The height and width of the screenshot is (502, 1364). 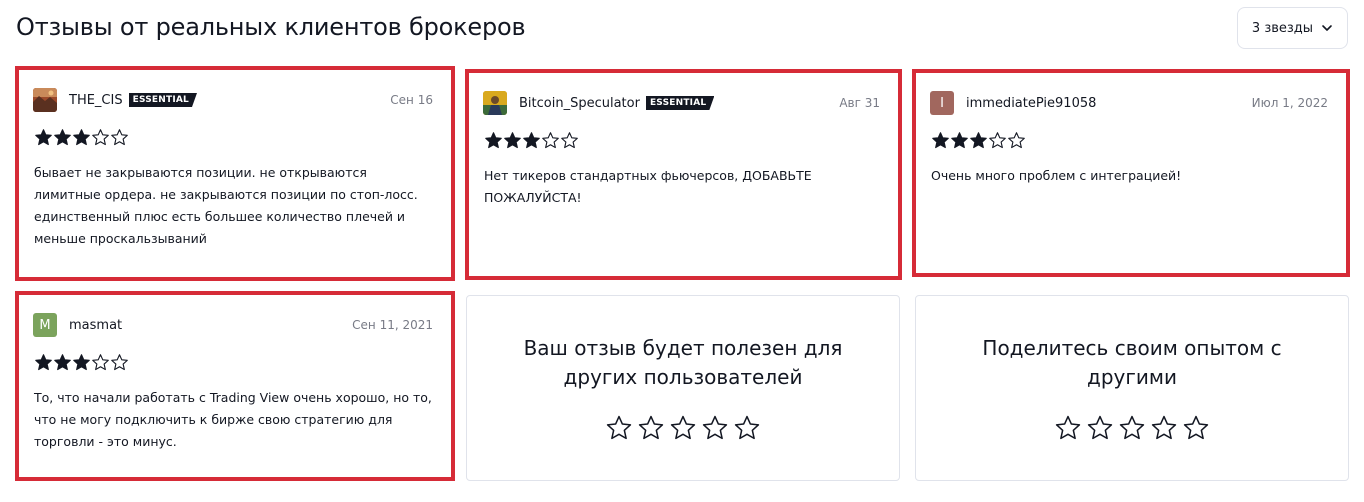 What do you see at coordinates (233, 100) in the screenshot?
I see `review-header: THE_CIS ESSENTIAL Сен 16` at bounding box center [233, 100].